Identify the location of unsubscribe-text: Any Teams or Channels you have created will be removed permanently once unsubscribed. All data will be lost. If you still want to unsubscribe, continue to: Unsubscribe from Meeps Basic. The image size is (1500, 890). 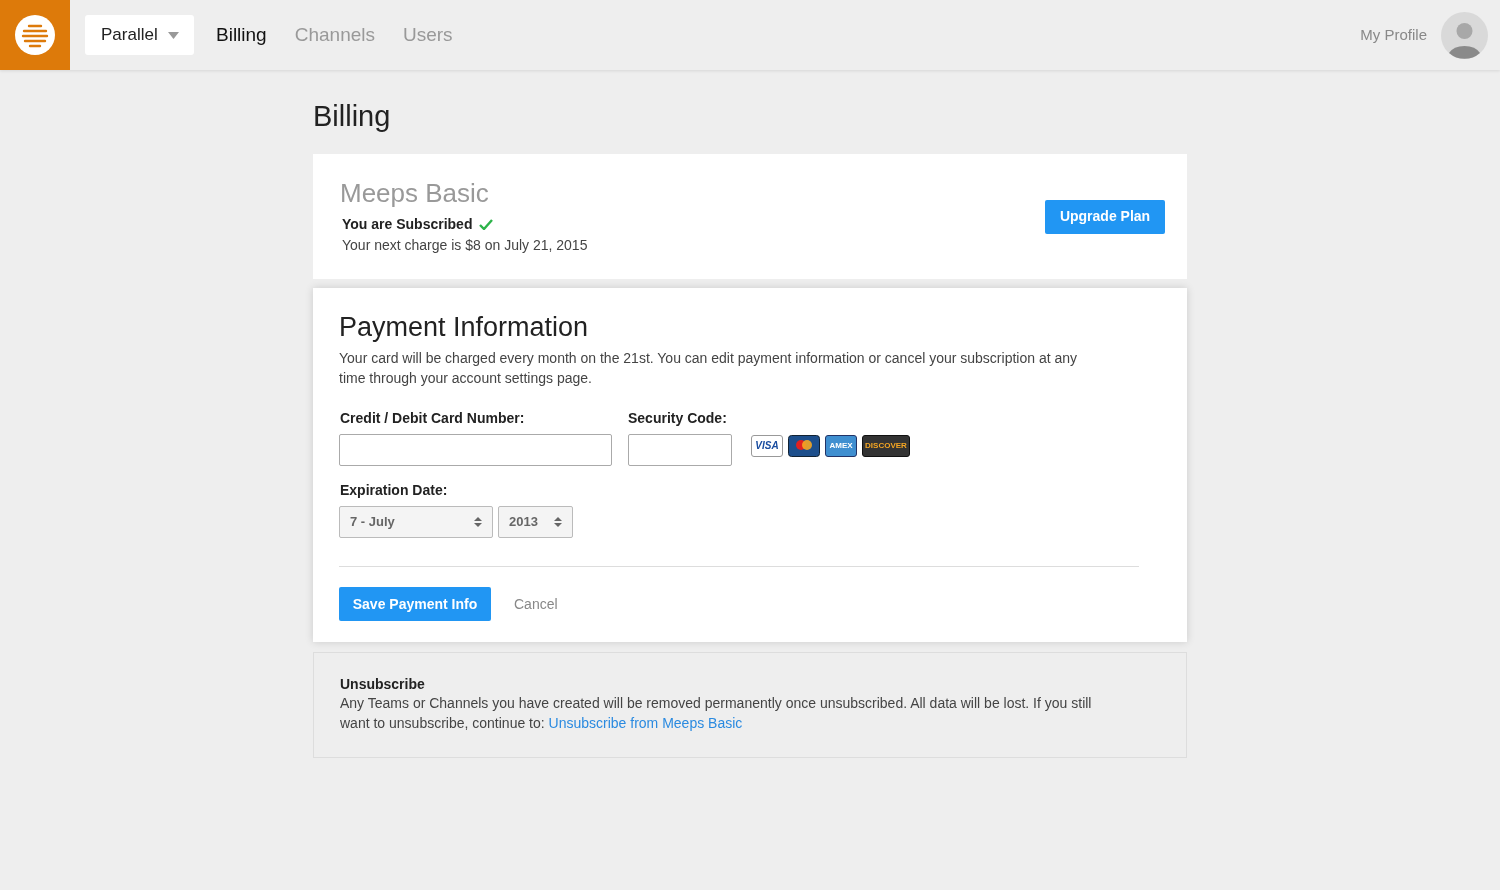
(716, 713).